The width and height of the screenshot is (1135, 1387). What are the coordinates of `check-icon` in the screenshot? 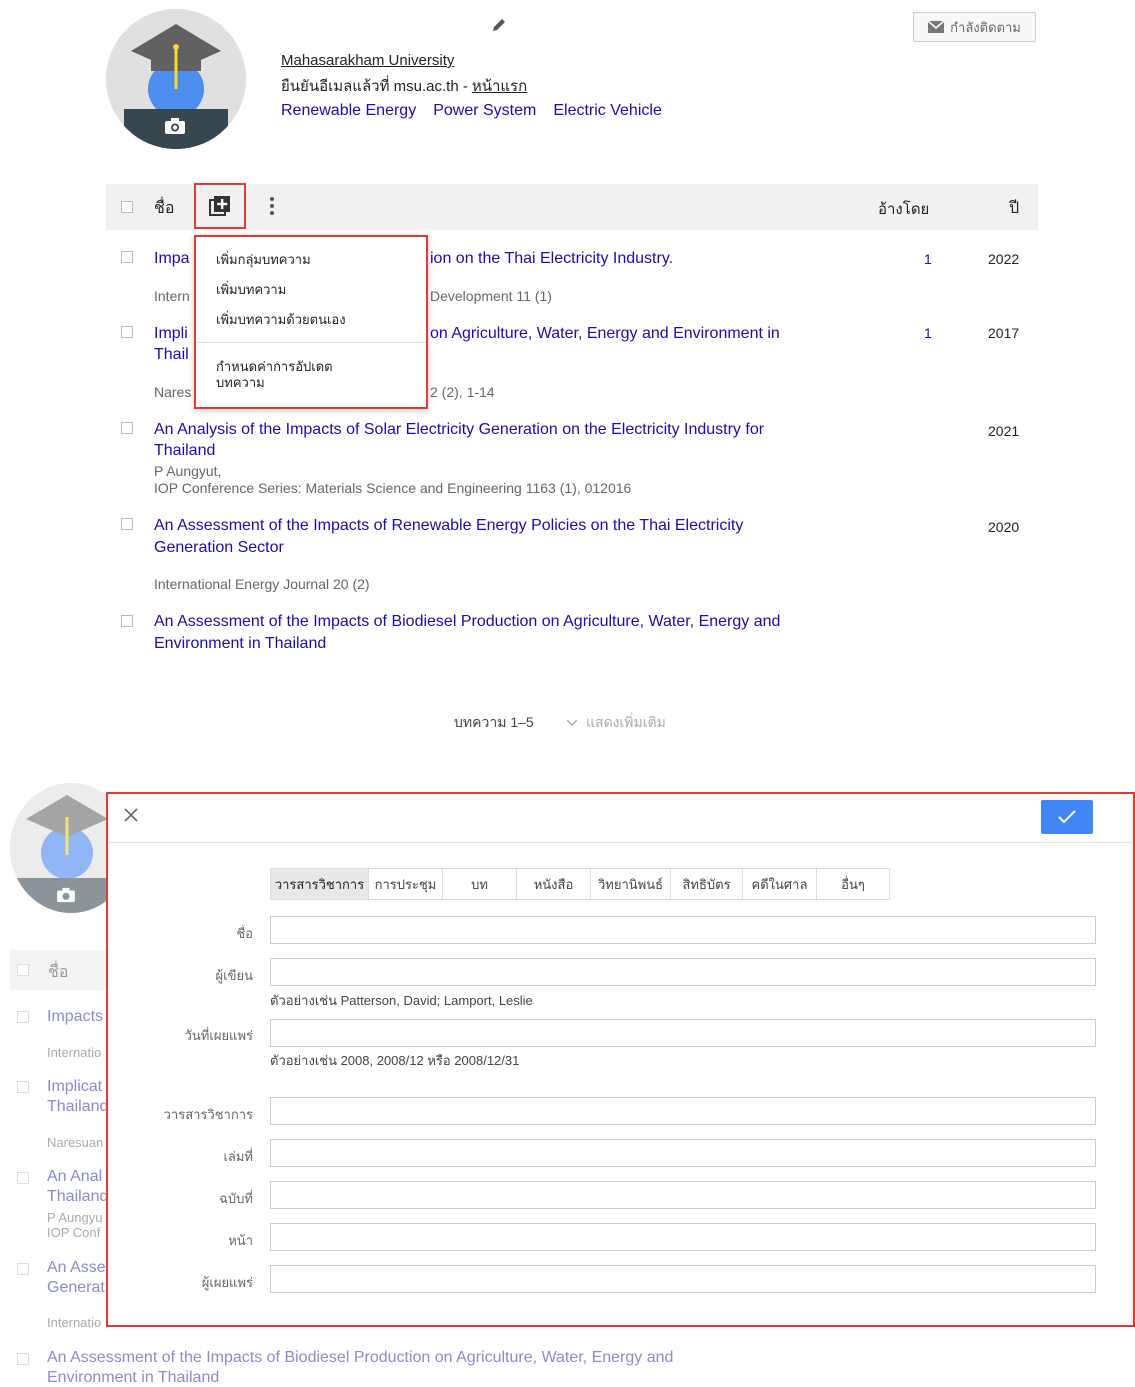 It's located at (1067, 817).